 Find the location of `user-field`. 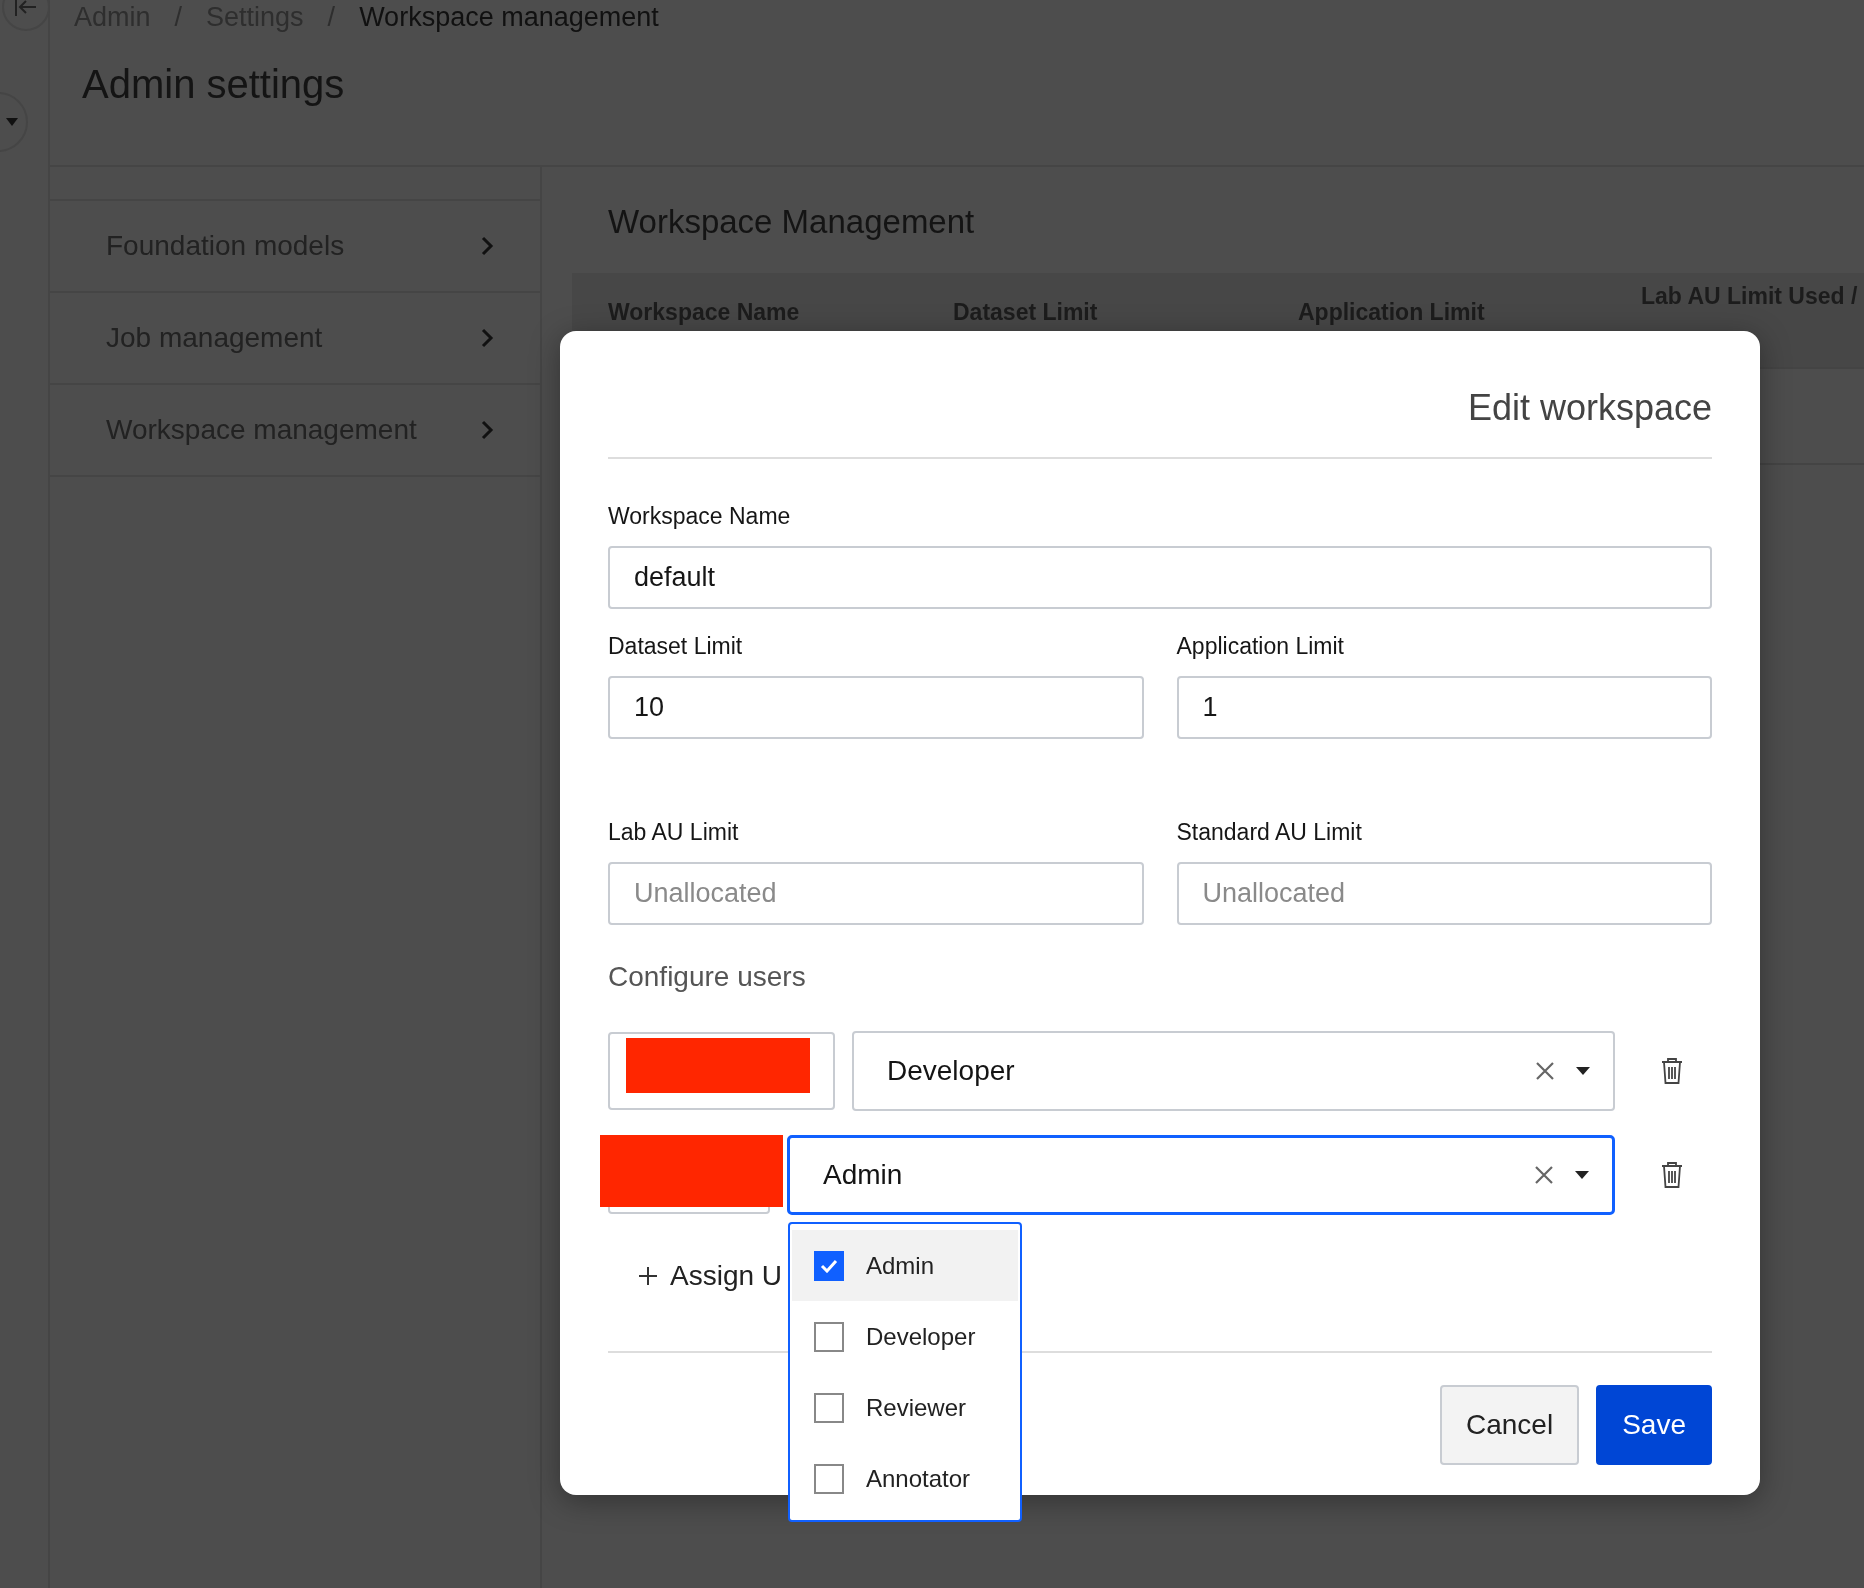

user-field is located at coordinates (721, 1071).